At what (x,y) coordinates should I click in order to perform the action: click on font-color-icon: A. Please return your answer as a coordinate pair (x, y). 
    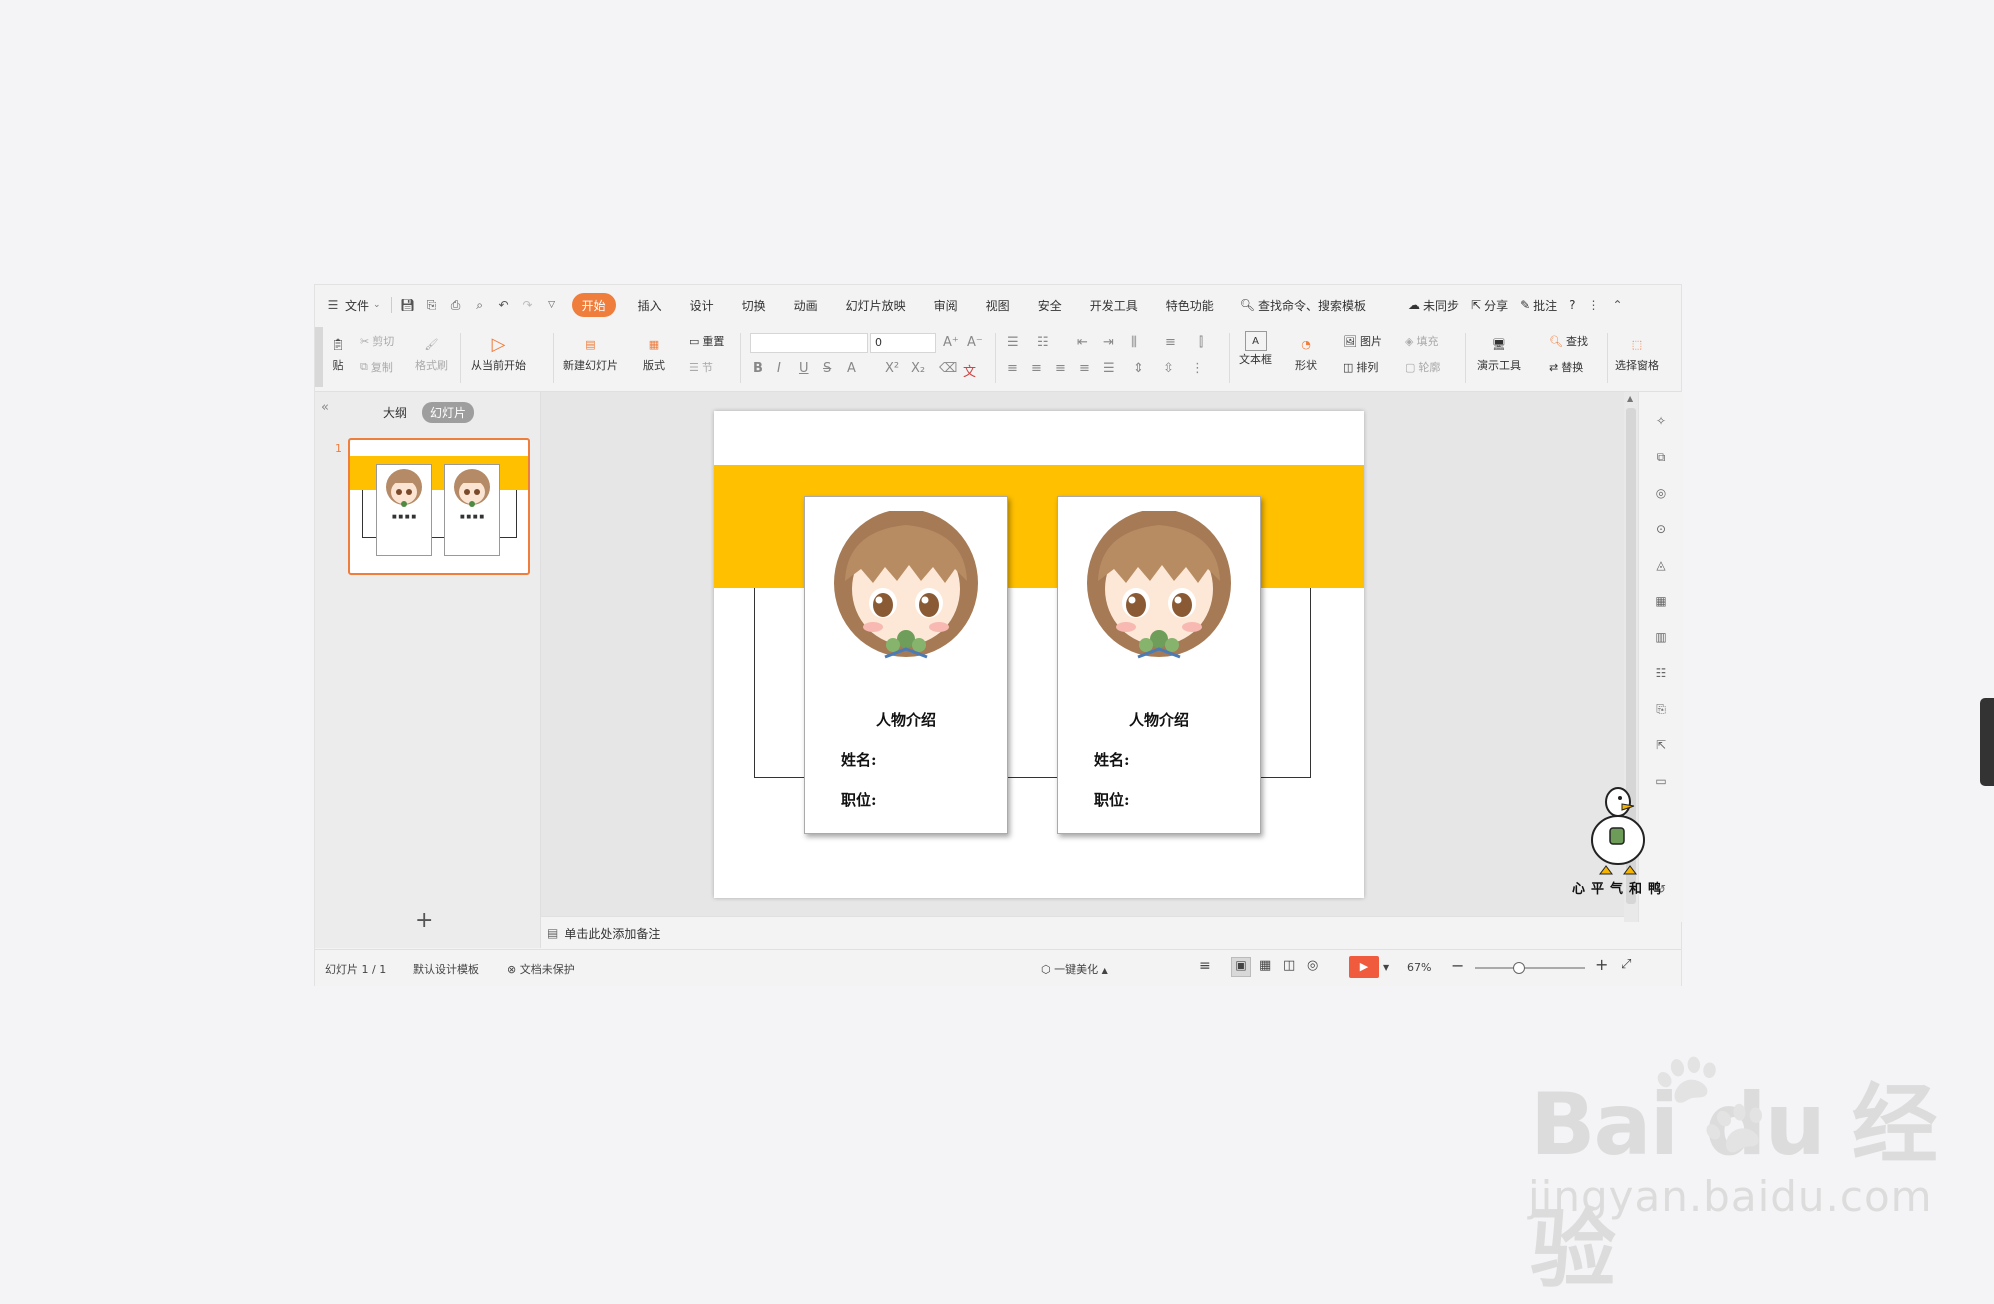
    Looking at the image, I should click on (851, 368).